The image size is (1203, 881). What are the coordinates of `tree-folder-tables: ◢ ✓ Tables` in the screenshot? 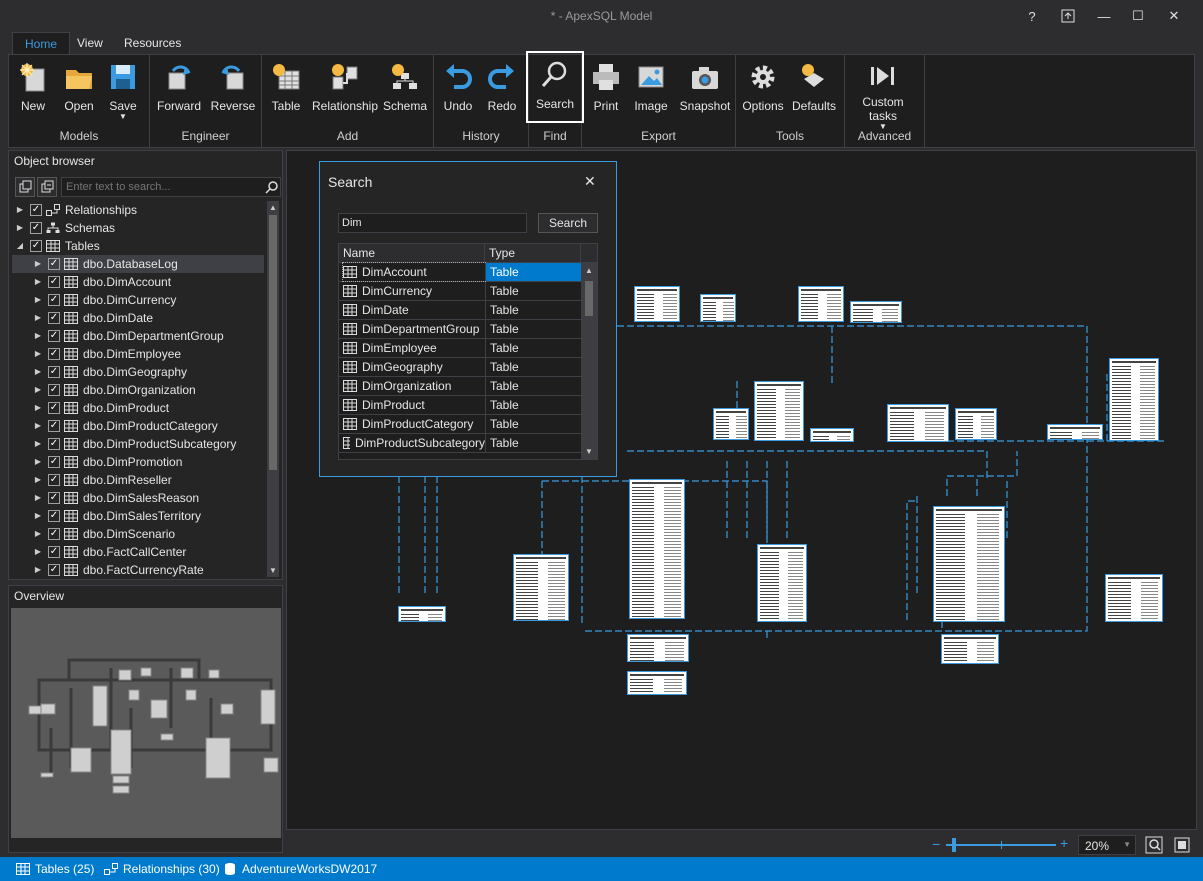 It's located at (138, 246).